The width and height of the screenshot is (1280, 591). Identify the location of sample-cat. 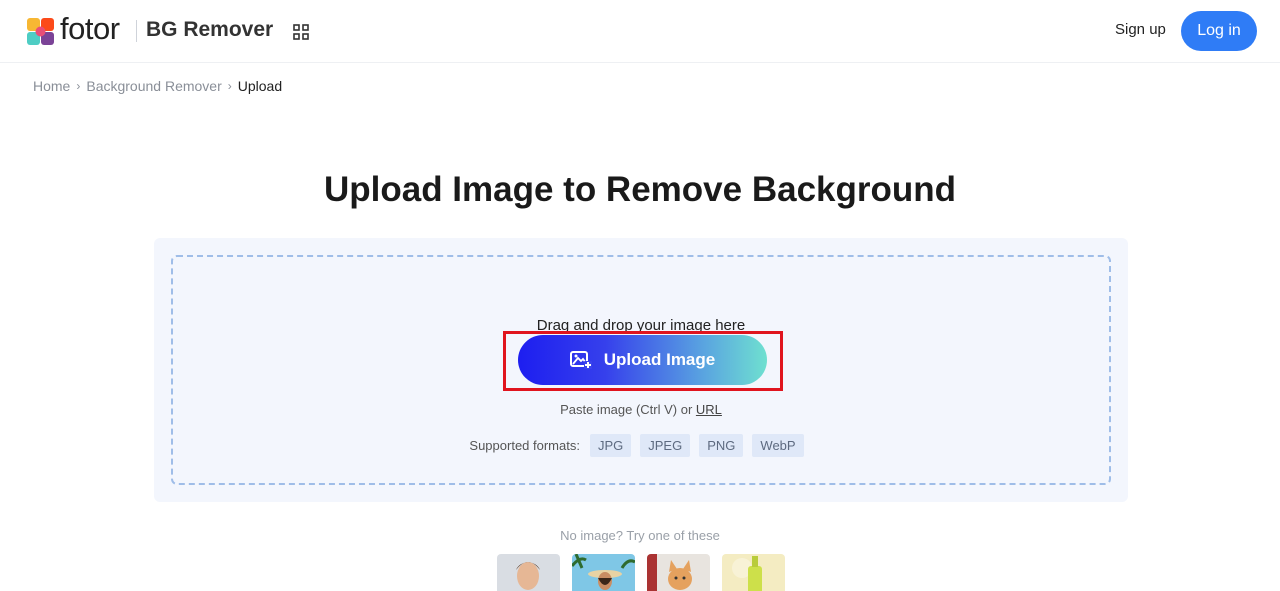
(678, 572).